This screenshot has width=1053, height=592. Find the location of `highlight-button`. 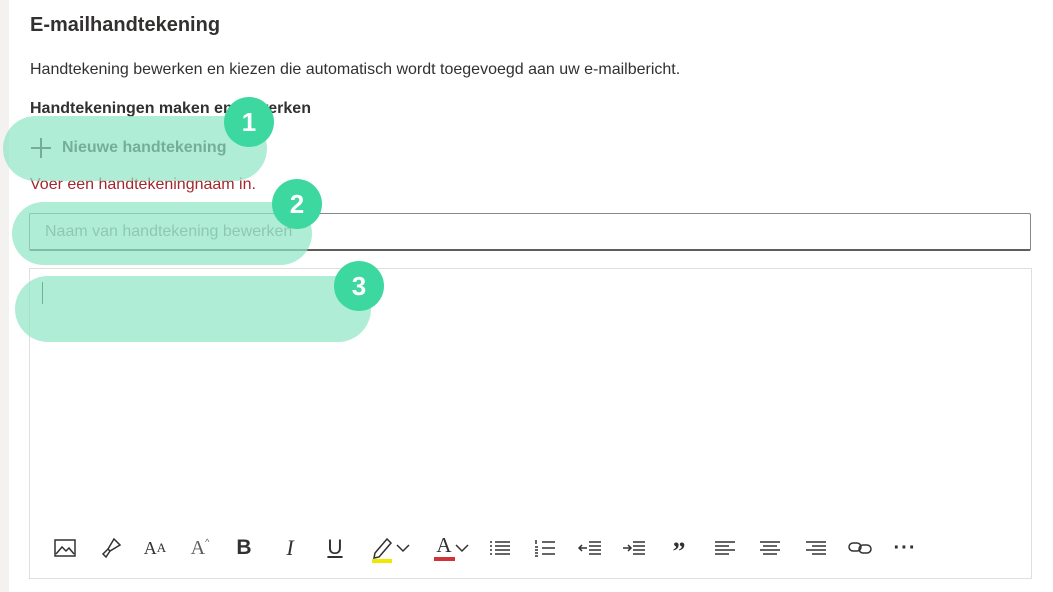

highlight-button is located at coordinates (390, 548).